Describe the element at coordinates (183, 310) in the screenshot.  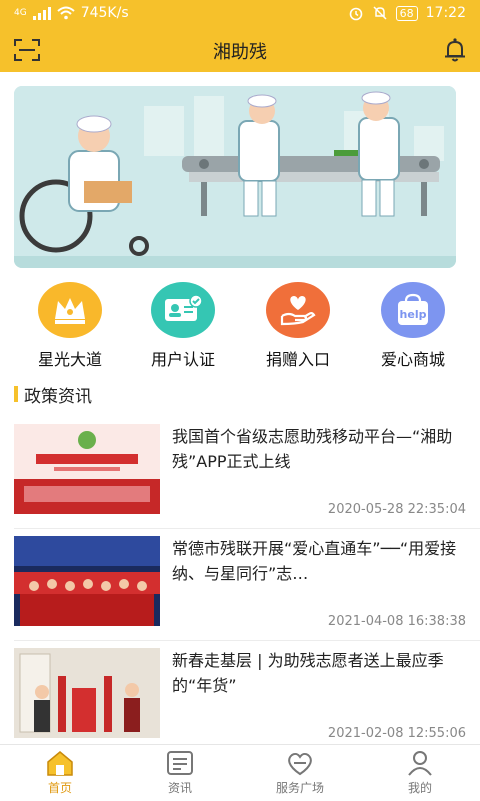
I see `id-card-icon` at that location.